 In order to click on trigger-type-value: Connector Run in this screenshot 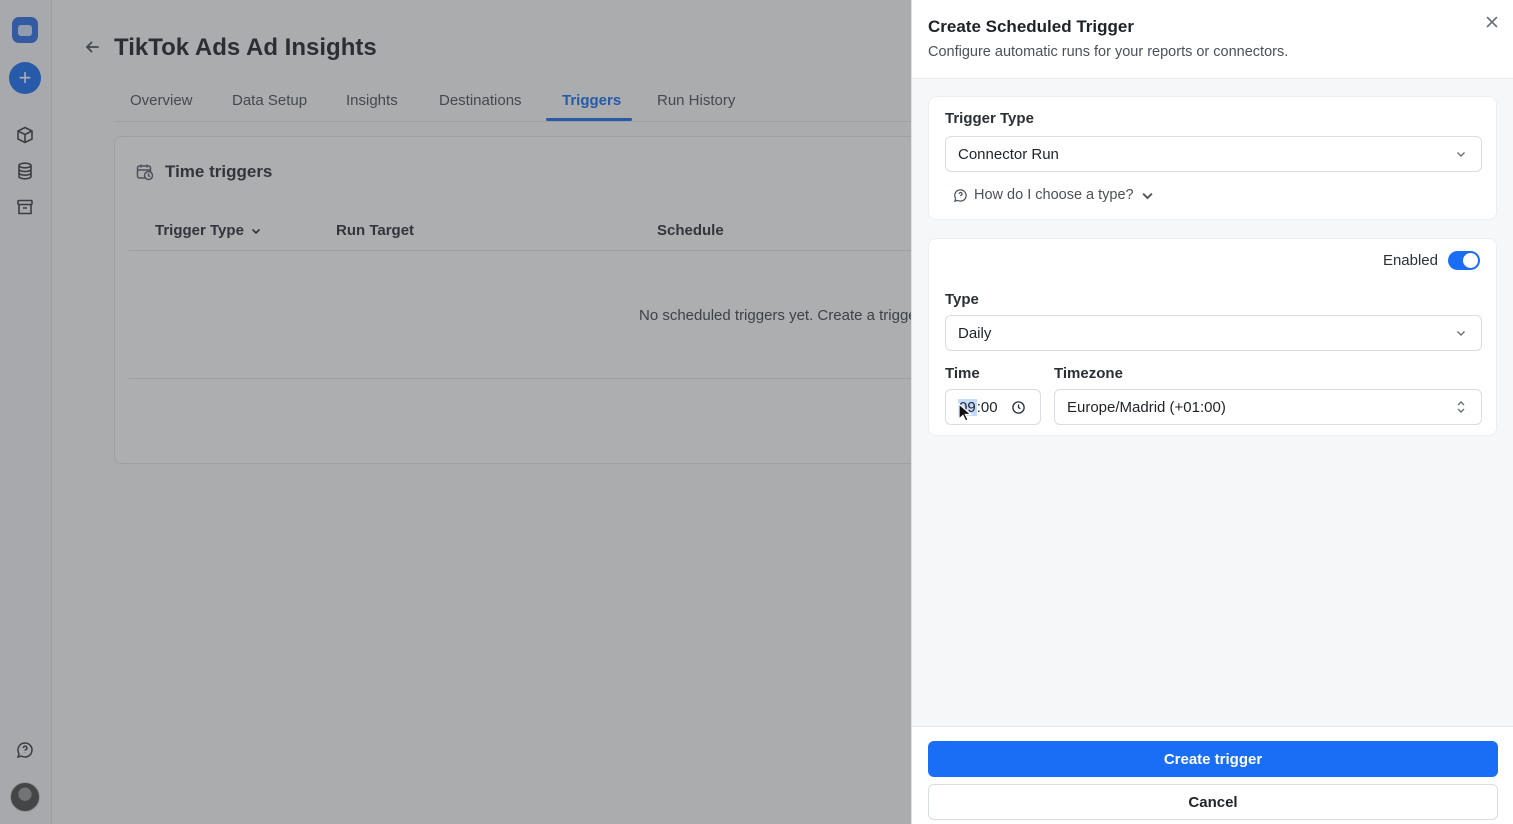, I will do `click(1008, 154)`.